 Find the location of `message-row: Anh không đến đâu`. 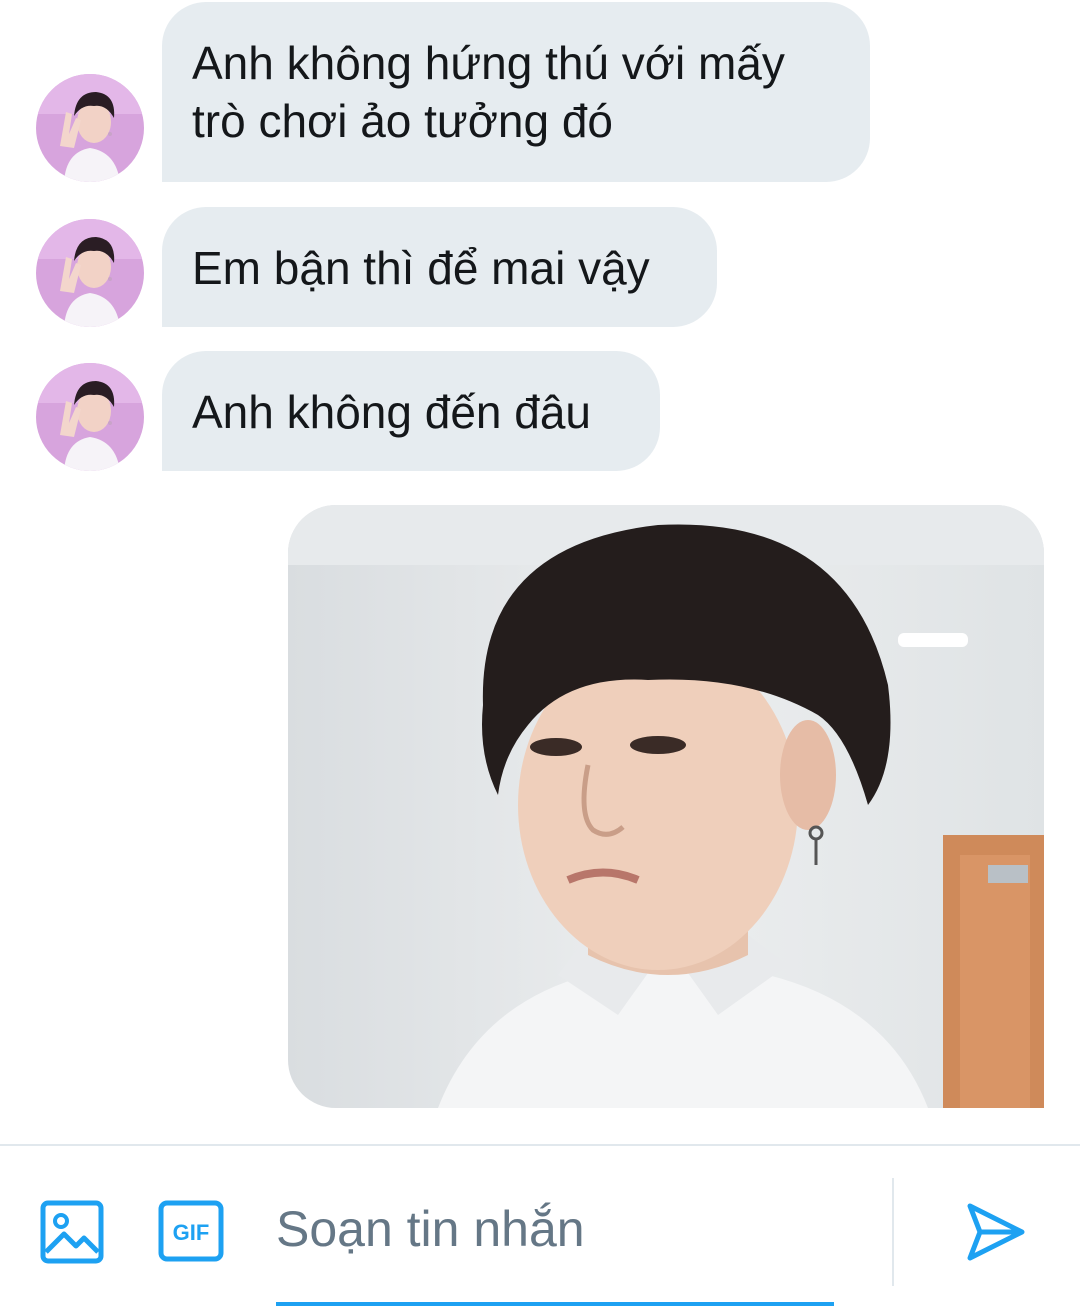

message-row: Anh không đến đâu is located at coordinates (540, 410).